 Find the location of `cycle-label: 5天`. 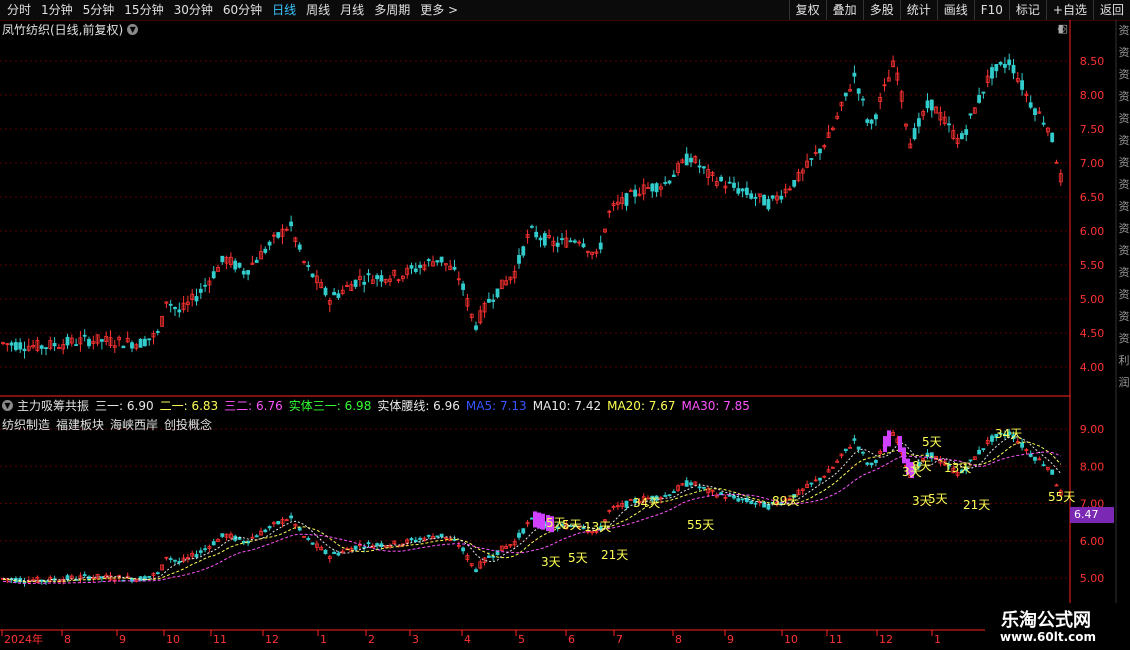

cycle-label: 5天 is located at coordinates (572, 525).